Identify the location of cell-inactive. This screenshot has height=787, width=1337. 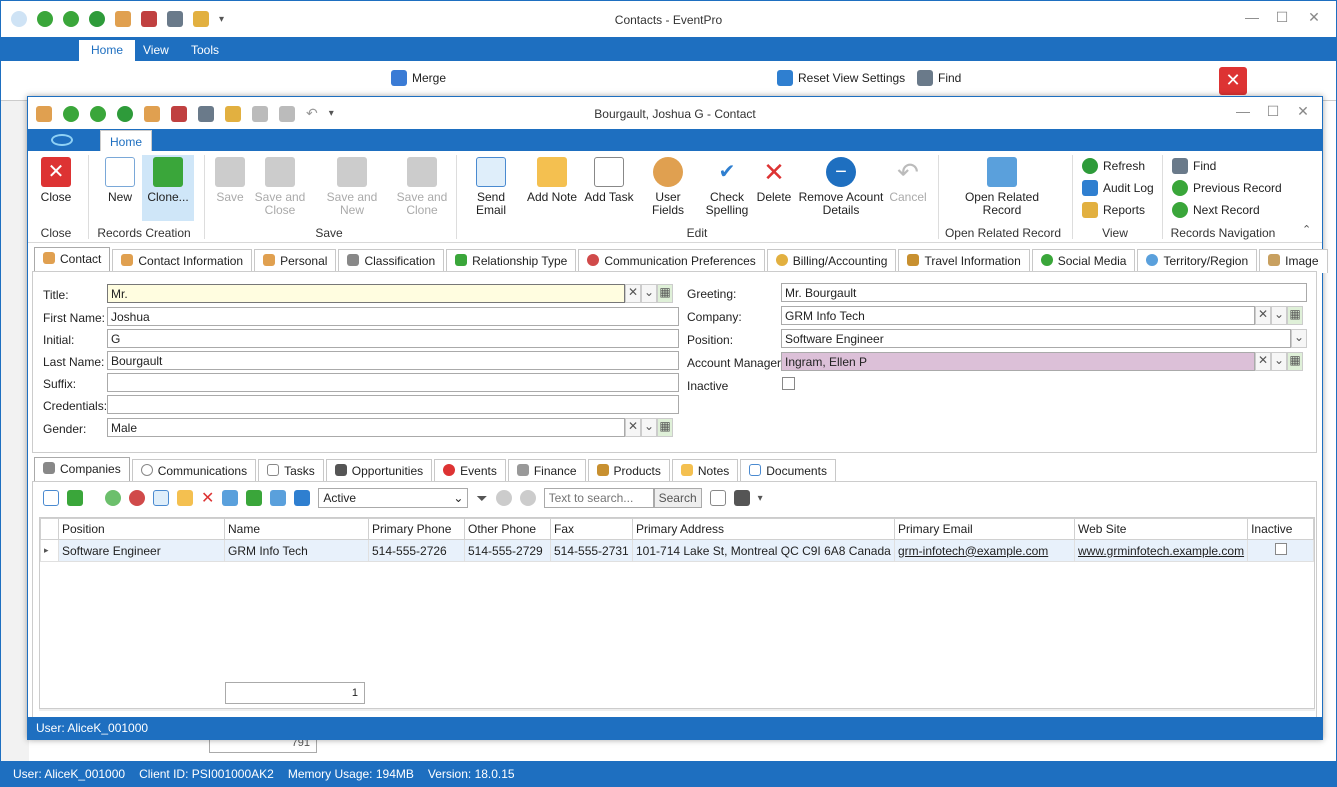
(1280, 550).